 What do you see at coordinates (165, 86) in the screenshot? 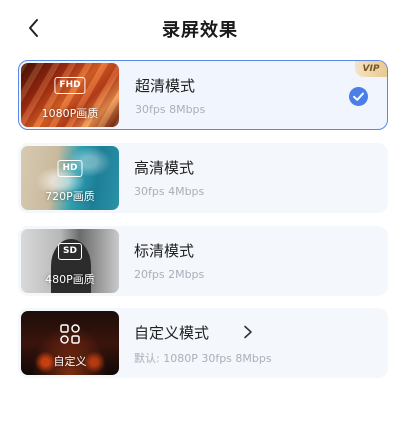
I see `mode-name: 超清模式` at bounding box center [165, 86].